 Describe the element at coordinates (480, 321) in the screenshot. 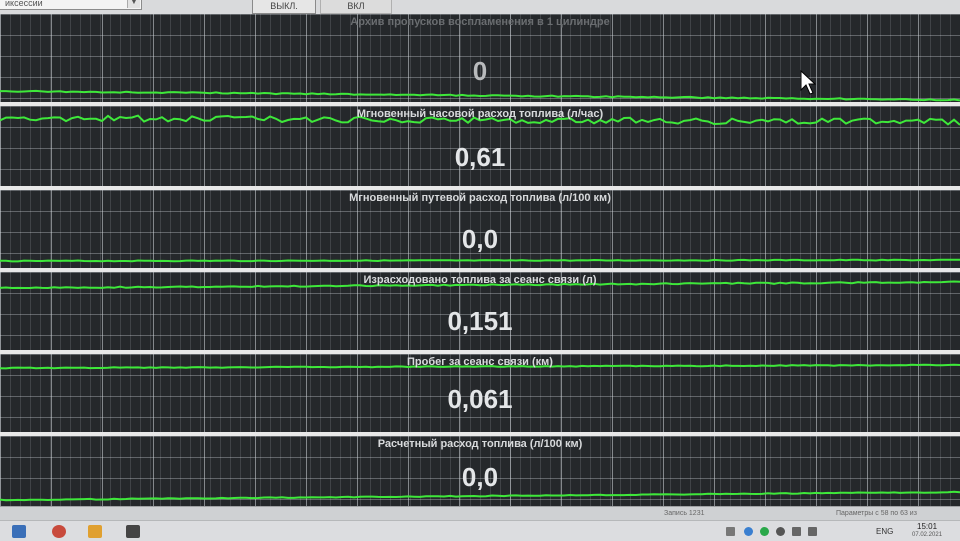

I see `panel-value: 0,151` at that location.